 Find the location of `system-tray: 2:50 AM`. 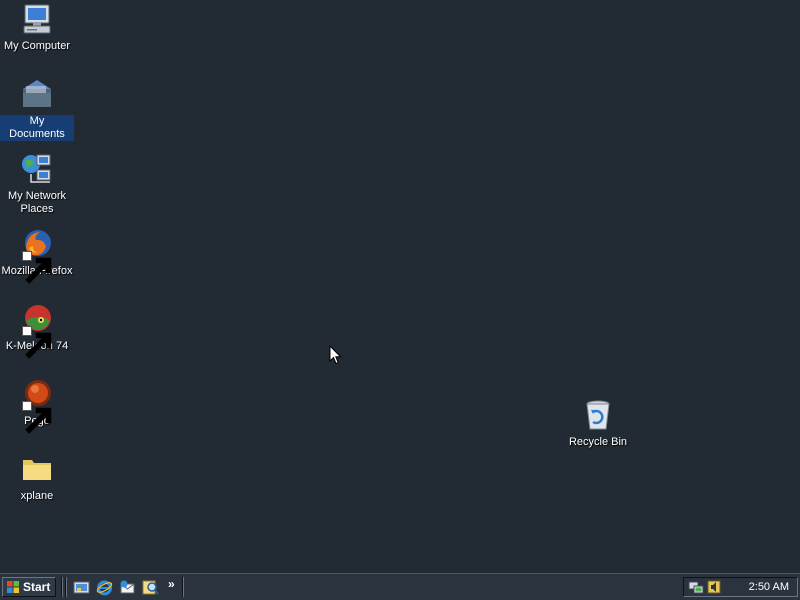

system-tray: 2:50 AM is located at coordinates (740, 587).